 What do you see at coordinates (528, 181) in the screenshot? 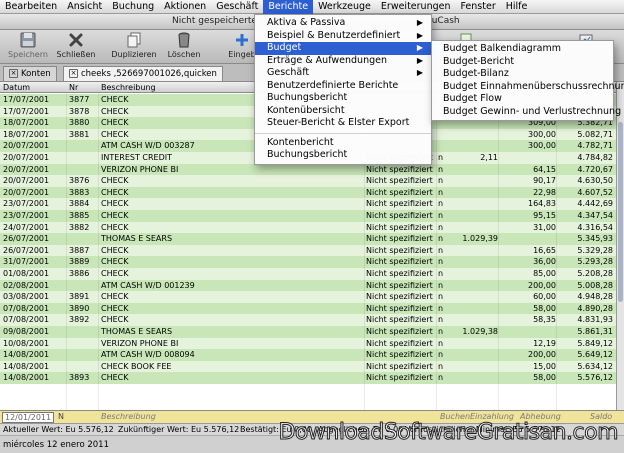
I see `cell-withdrawal: 90,17` at bounding box center [528, 181].